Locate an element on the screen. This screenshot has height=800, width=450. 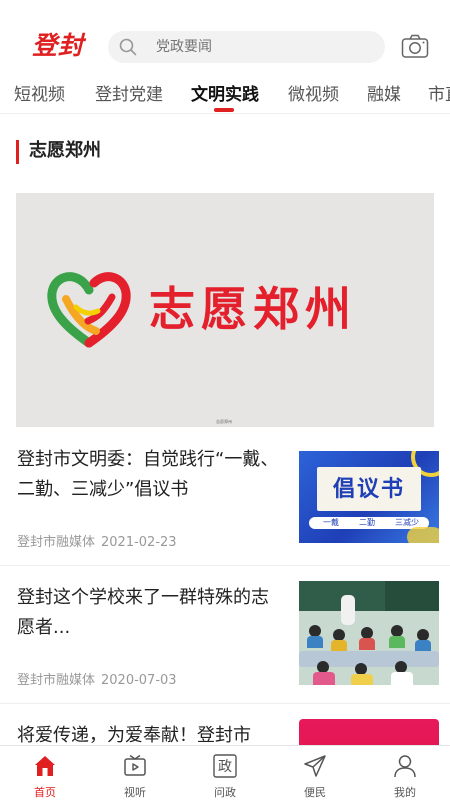
thumbnail-title: 倡议书 is located at coordinates (368, 489).